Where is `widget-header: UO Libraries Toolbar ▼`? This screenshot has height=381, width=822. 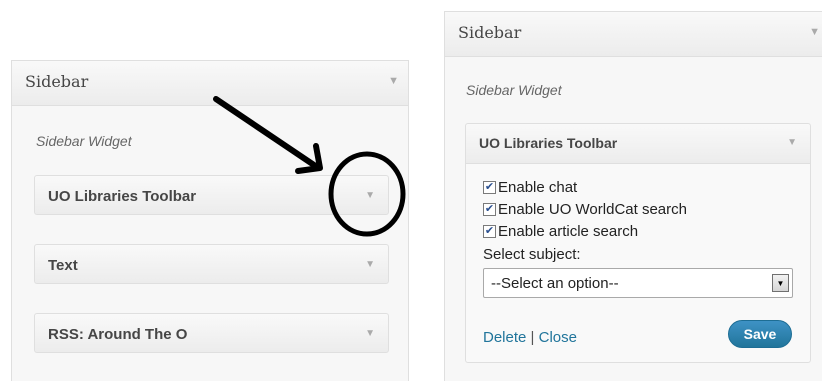
widget-header: UO Libraries Toolbar ▼ is located at coordinates (638, 144).